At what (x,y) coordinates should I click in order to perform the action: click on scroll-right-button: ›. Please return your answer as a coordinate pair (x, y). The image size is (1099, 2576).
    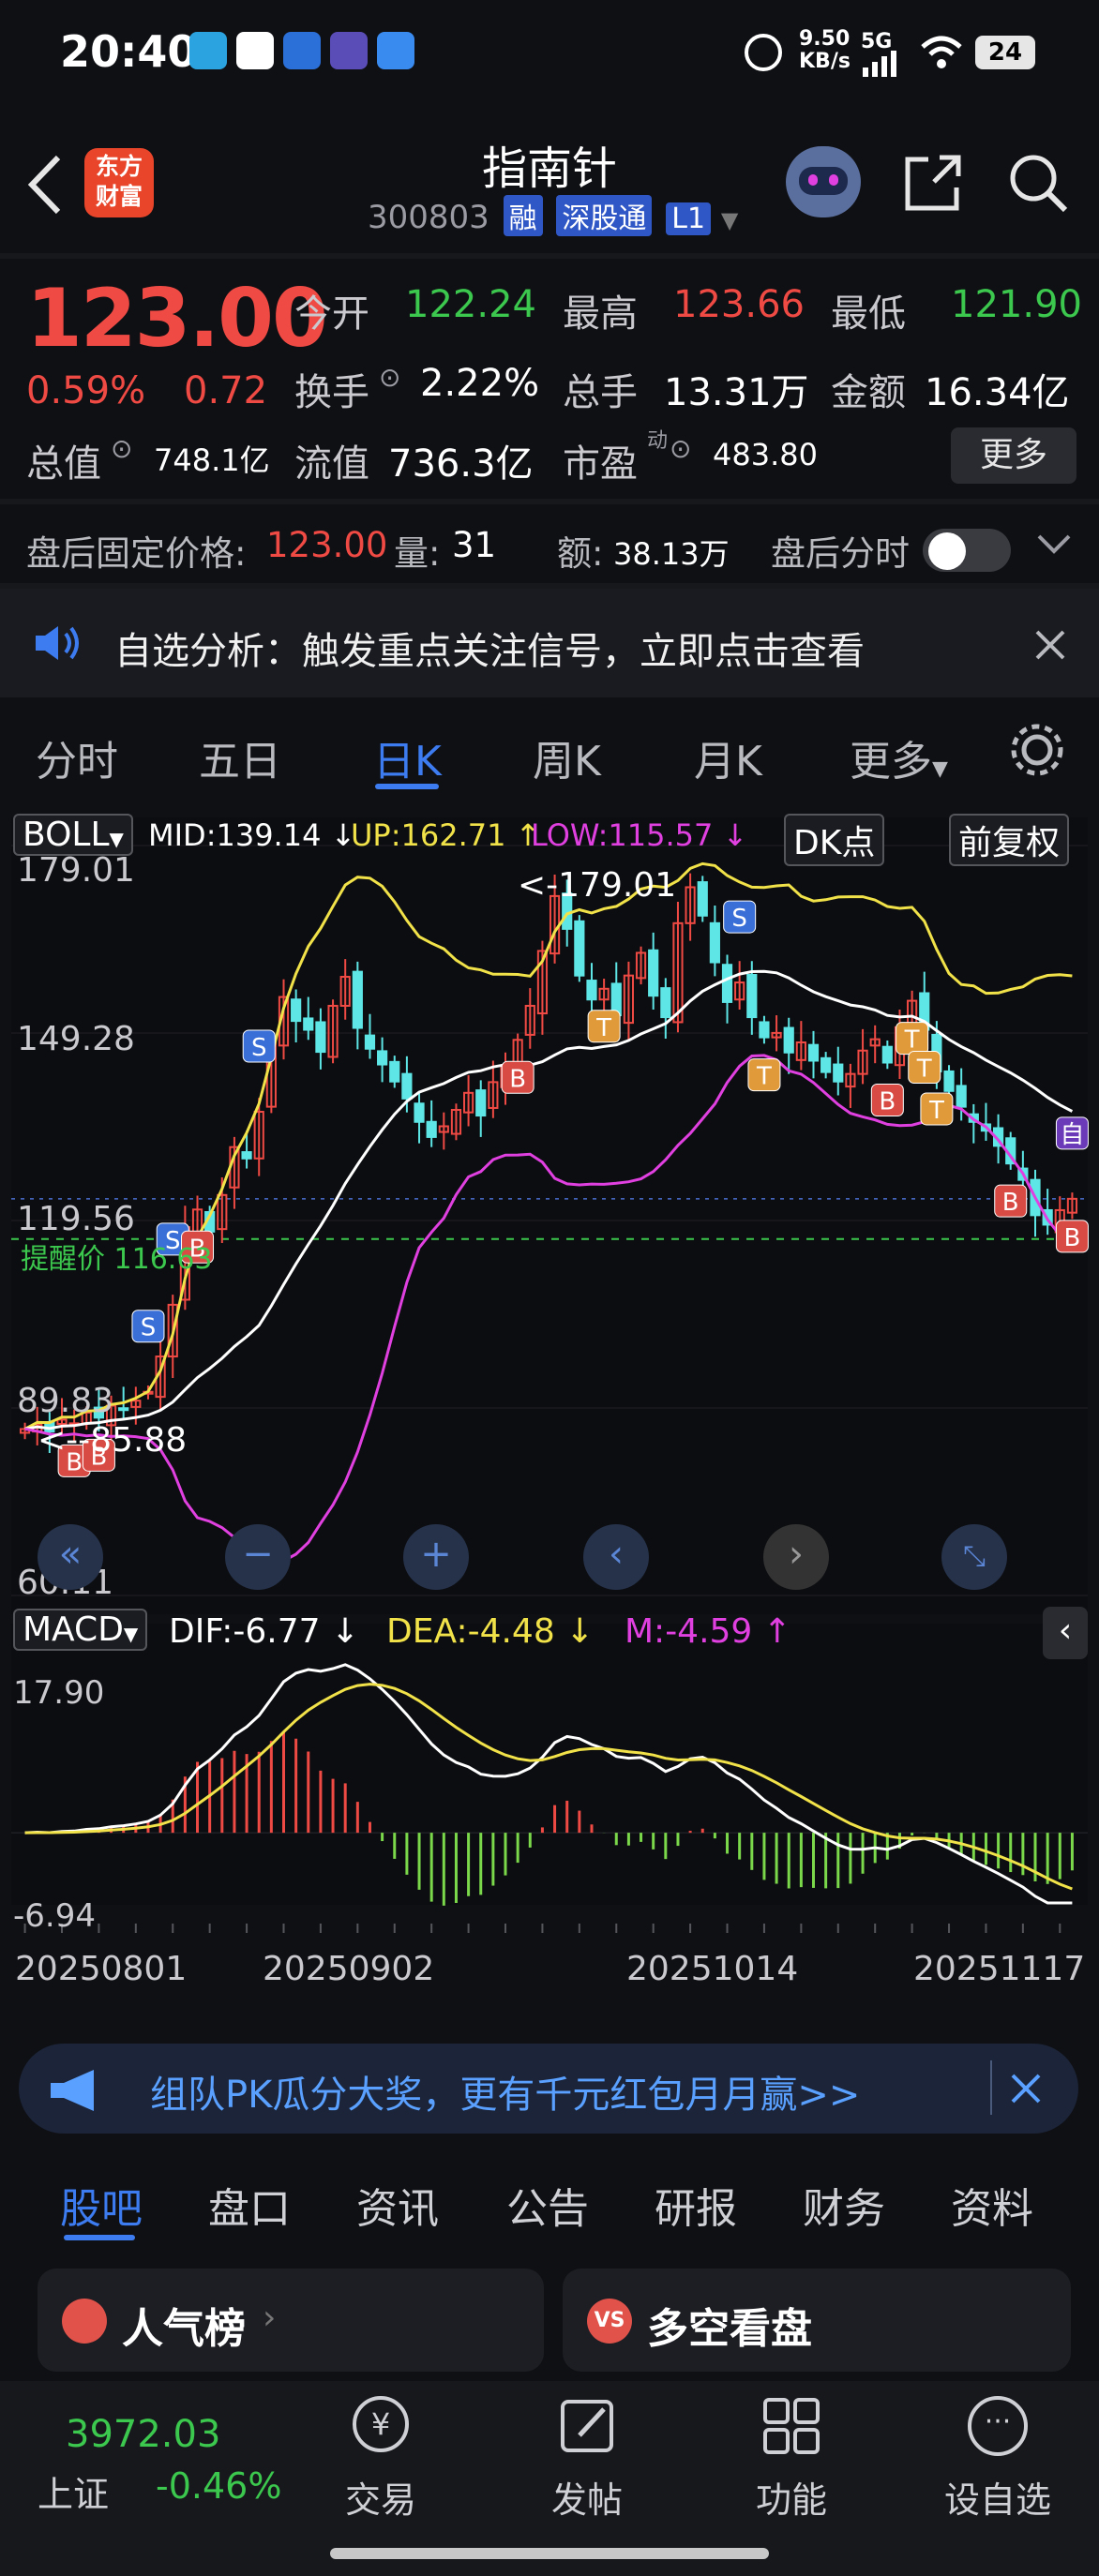
    Looking at the image, I should click on (796, 1557).